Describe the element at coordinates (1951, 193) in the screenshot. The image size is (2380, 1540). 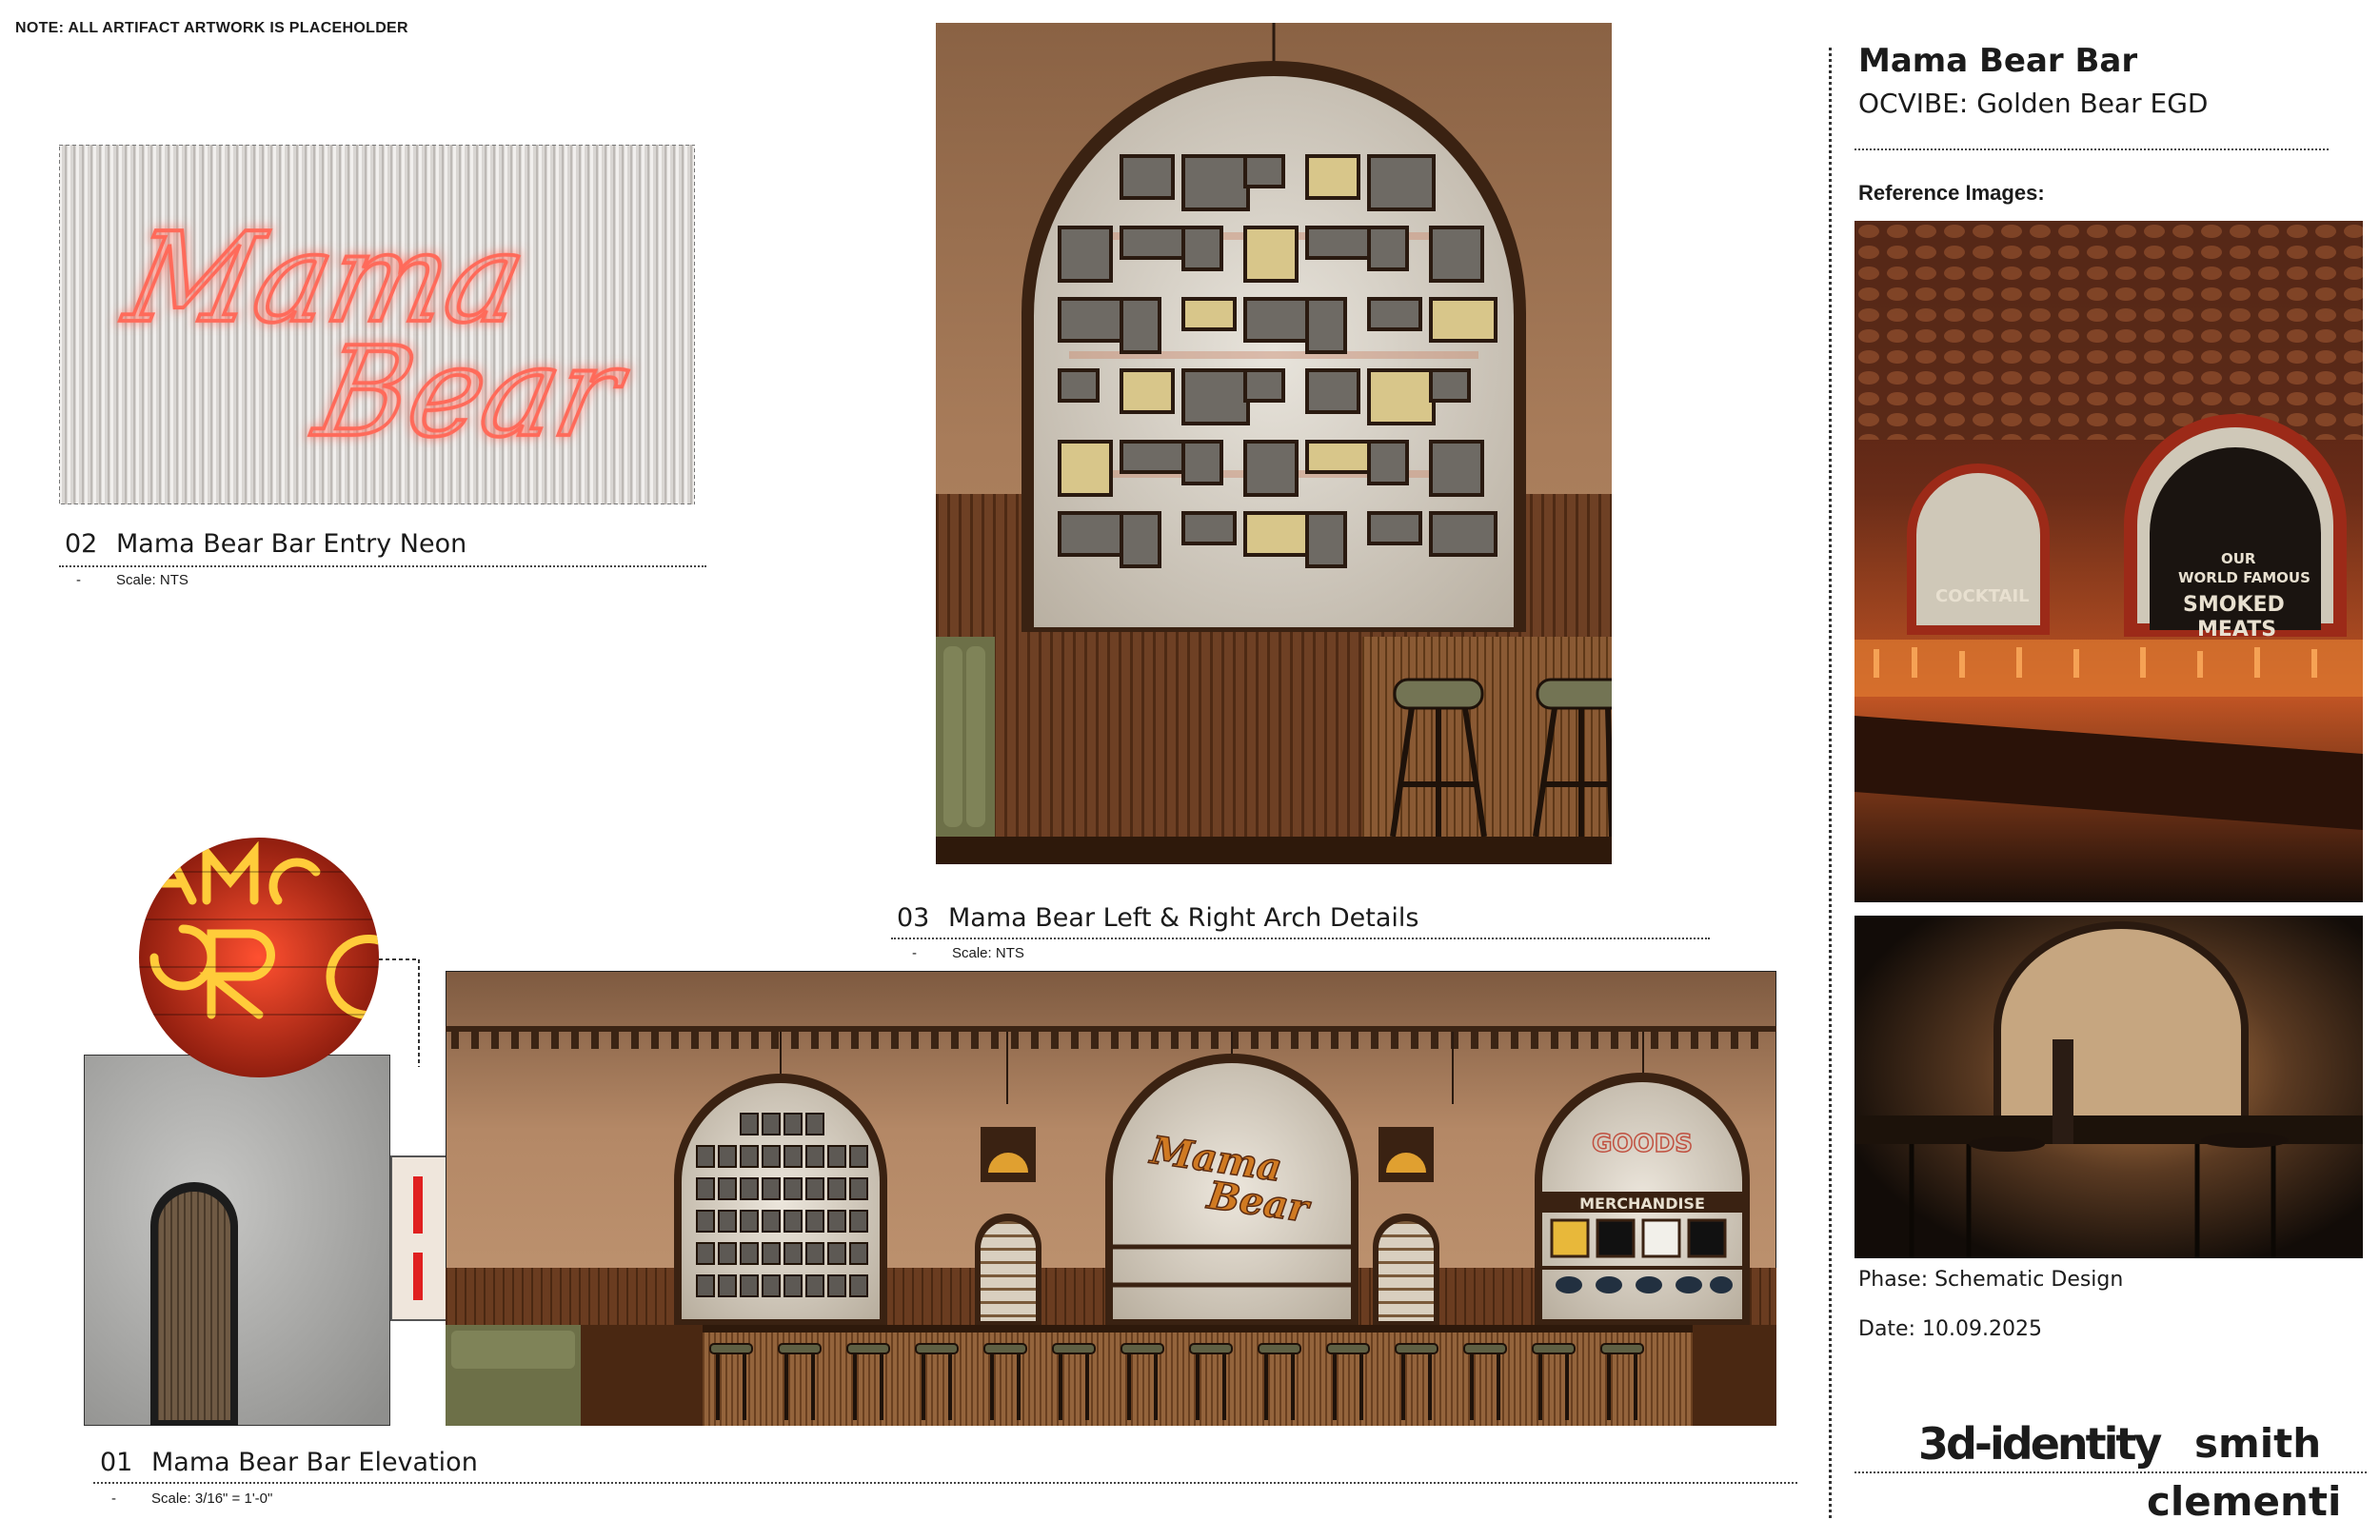
I see `reference-images-label: Reference Images:` at that location.